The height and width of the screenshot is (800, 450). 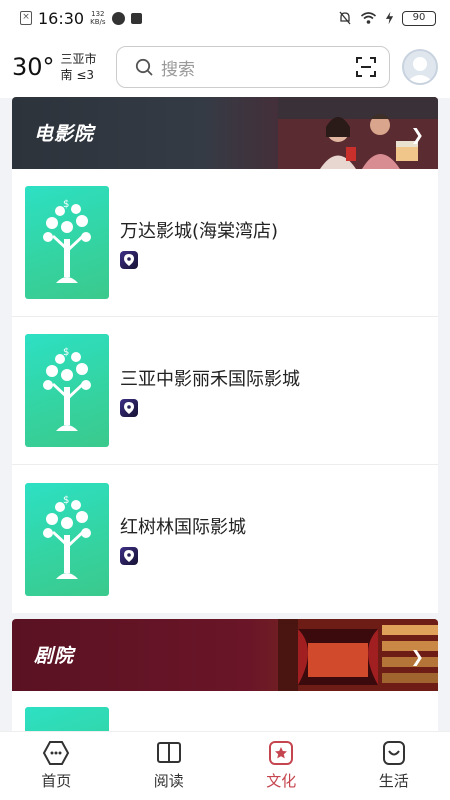 I want to click on theater-list, so click(x=225, y=711).